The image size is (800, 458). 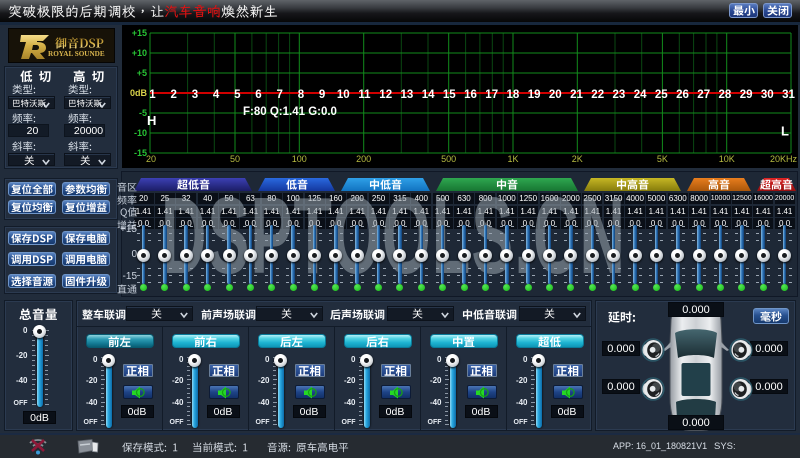 I want to click on svg-text: 25, so click(x=661, y=95).